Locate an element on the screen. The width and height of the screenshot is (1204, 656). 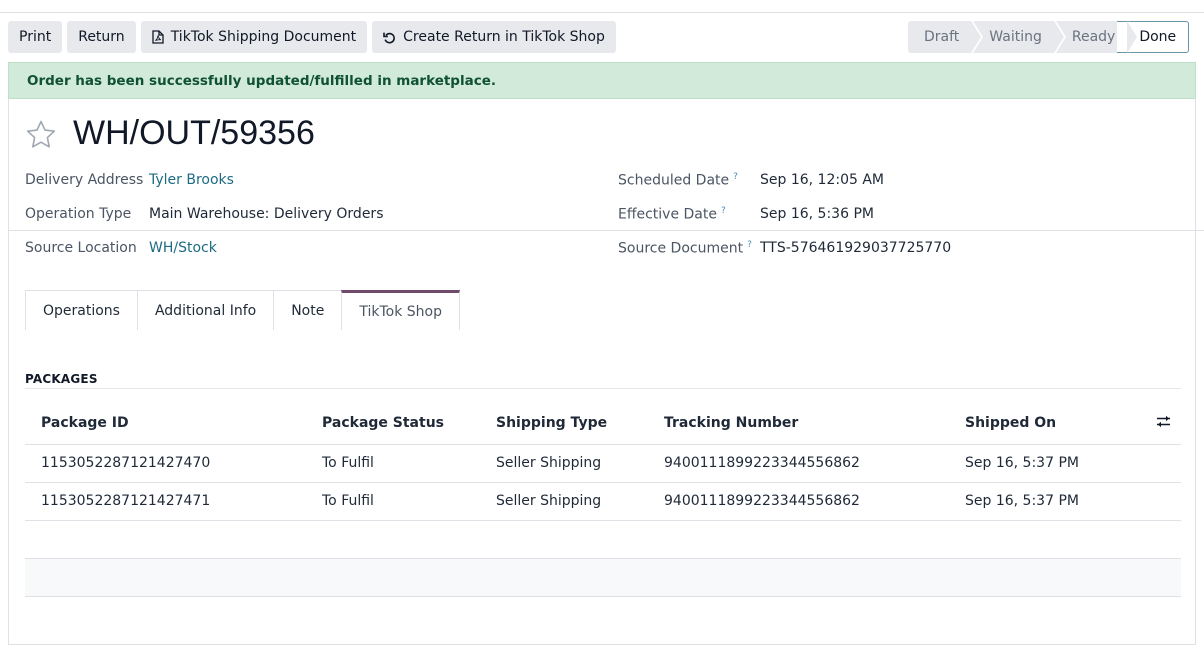
field-label: Scheduled Date? is located at coordinates (678, 180).